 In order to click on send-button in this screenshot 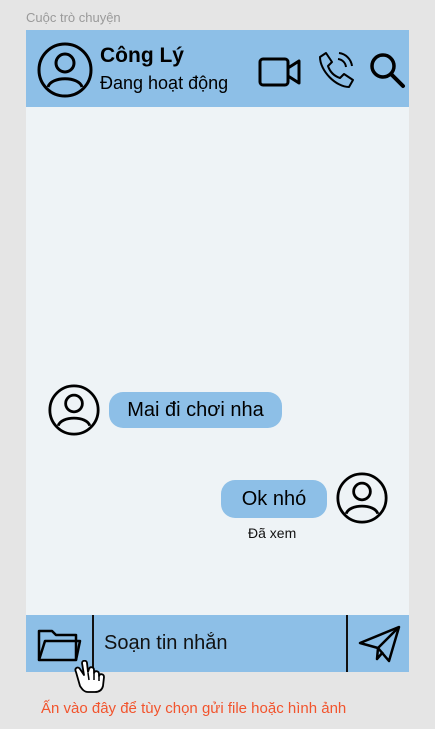, I will do `click(379, 643)`.